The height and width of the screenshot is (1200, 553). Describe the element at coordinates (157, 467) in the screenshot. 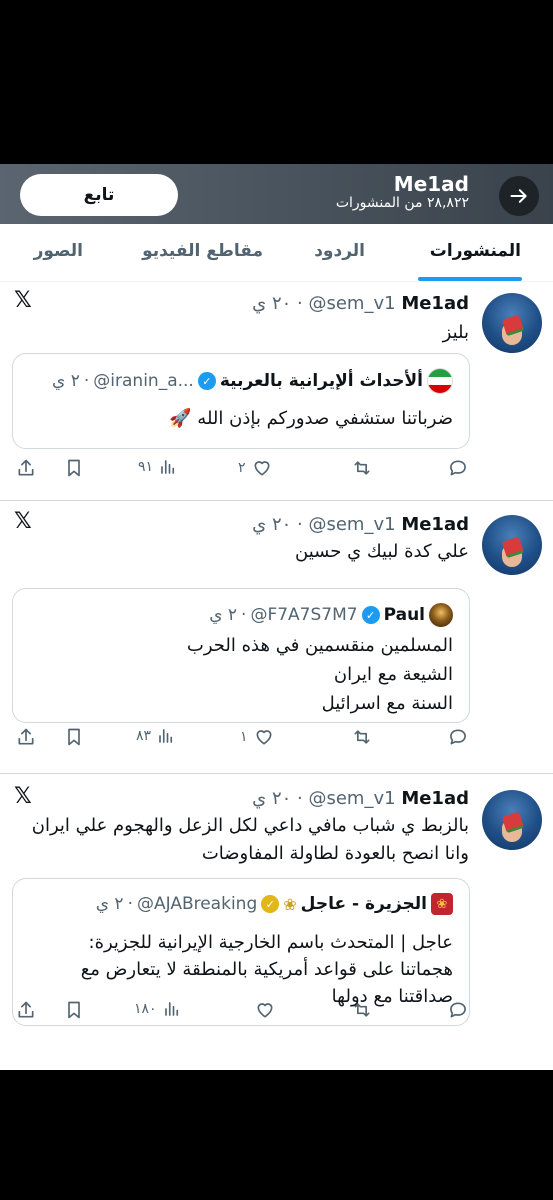

I see `views-button: ٩١` at that location.